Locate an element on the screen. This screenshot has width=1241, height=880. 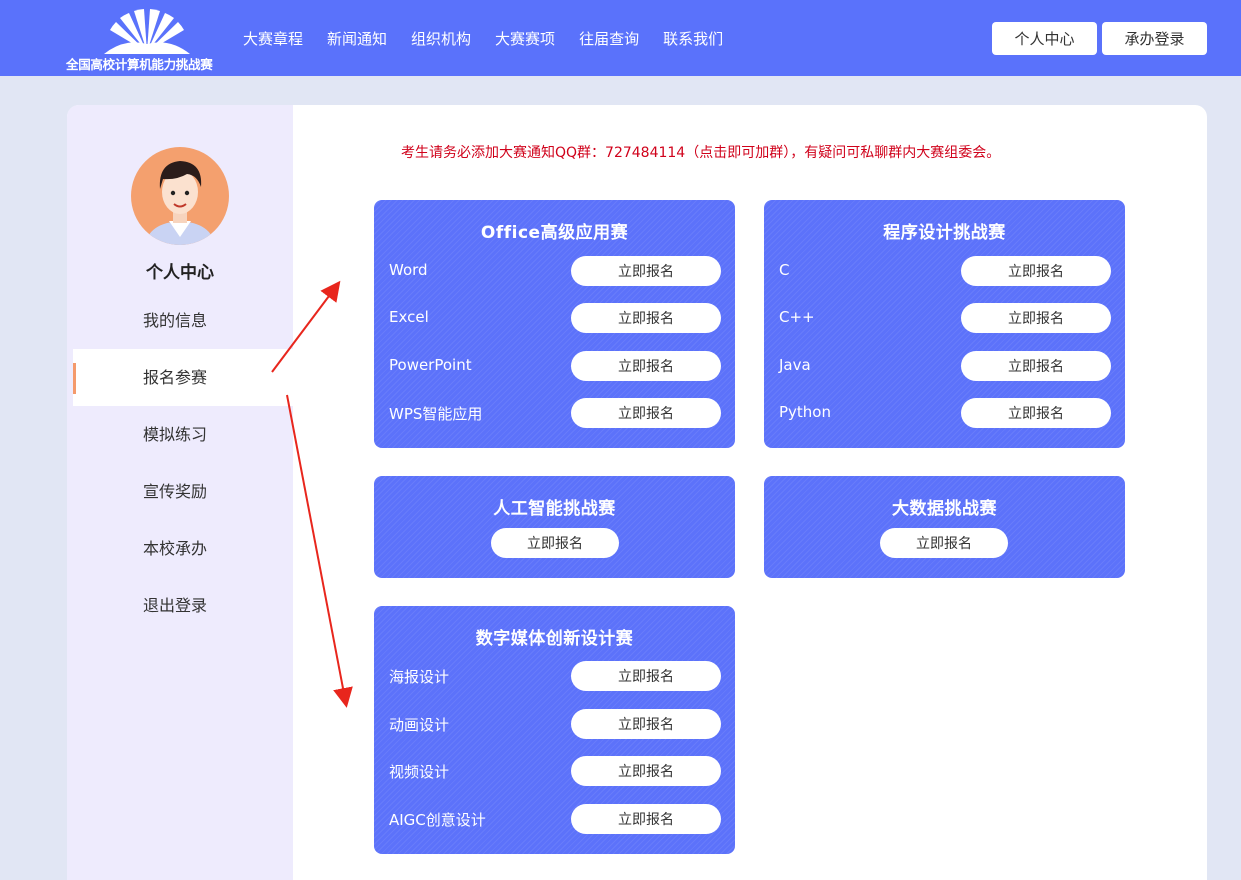
sidebar-item-host: 本校承办 is located at coordinates (180, 548).